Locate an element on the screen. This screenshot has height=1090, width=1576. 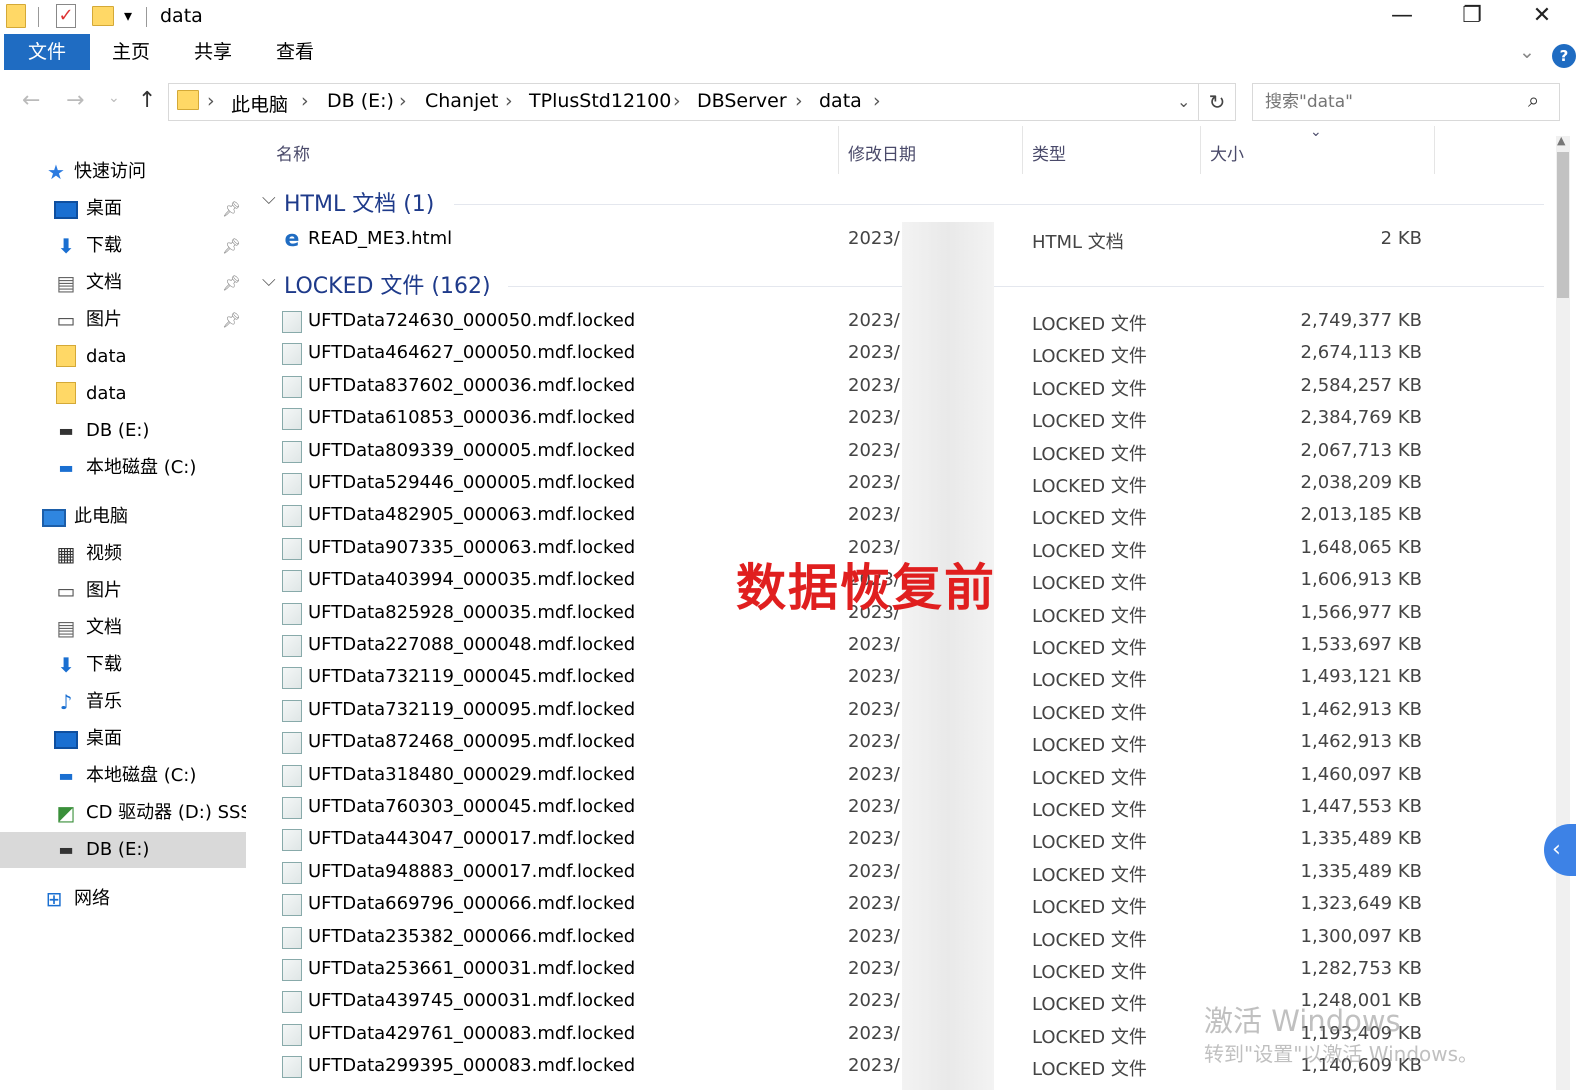
file-name: UFTData724630_000050.mdf.locked is located at coordinates (472, 320).